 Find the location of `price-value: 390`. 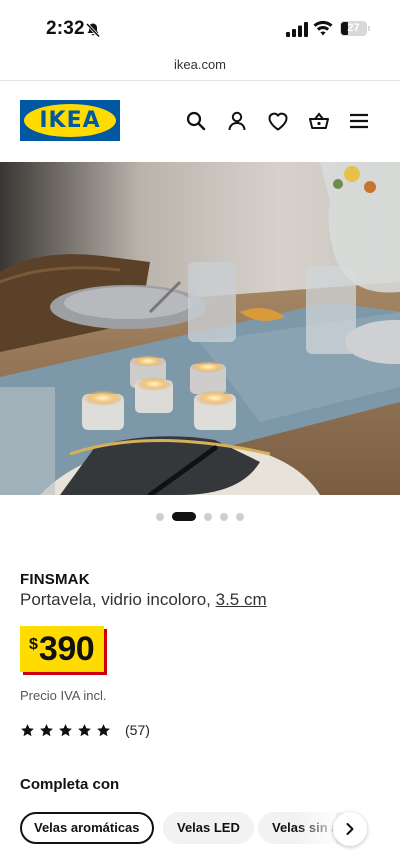

price-value: 390 is located at coordinates (66, 649).